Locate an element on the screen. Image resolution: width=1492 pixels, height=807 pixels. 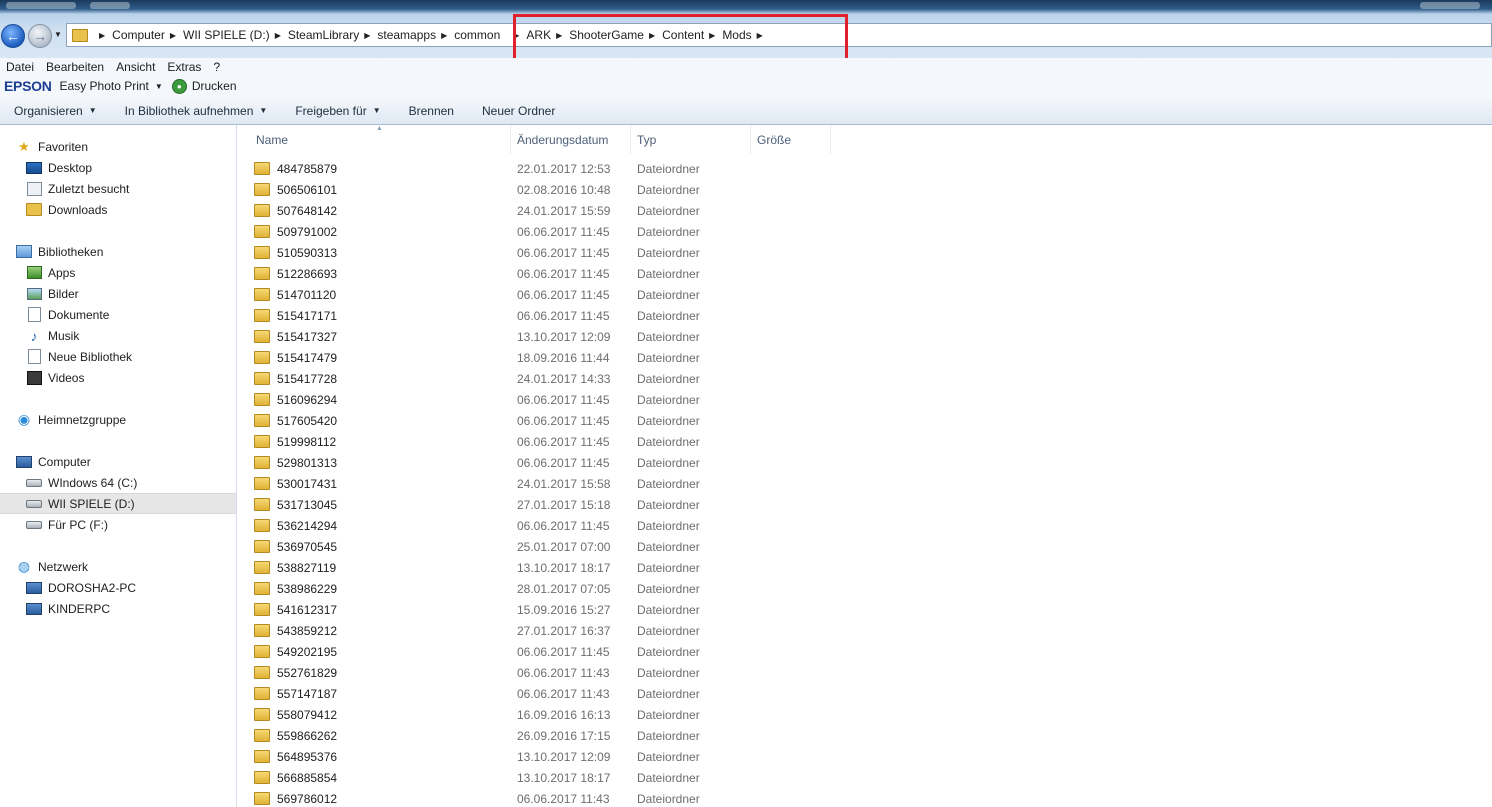
nav-drive-d: WII SPIELE (D:) is located at coordinates (118, 503).